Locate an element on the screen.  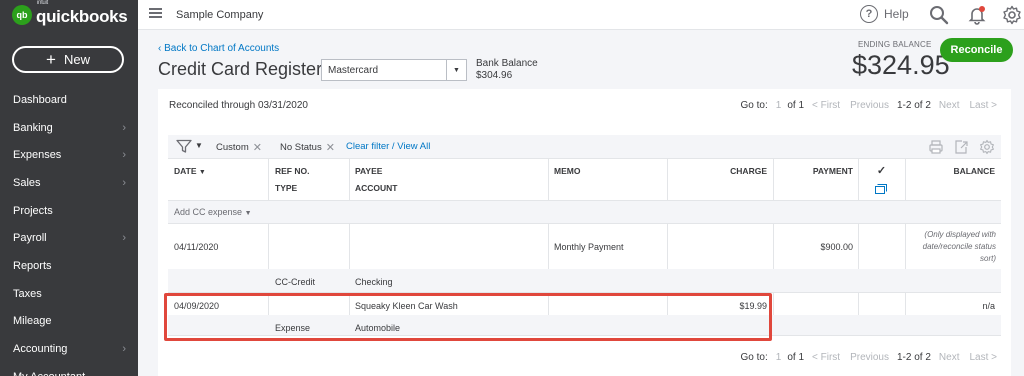
account-select: Mastercard ▼ is located at coordinates (394, 70).